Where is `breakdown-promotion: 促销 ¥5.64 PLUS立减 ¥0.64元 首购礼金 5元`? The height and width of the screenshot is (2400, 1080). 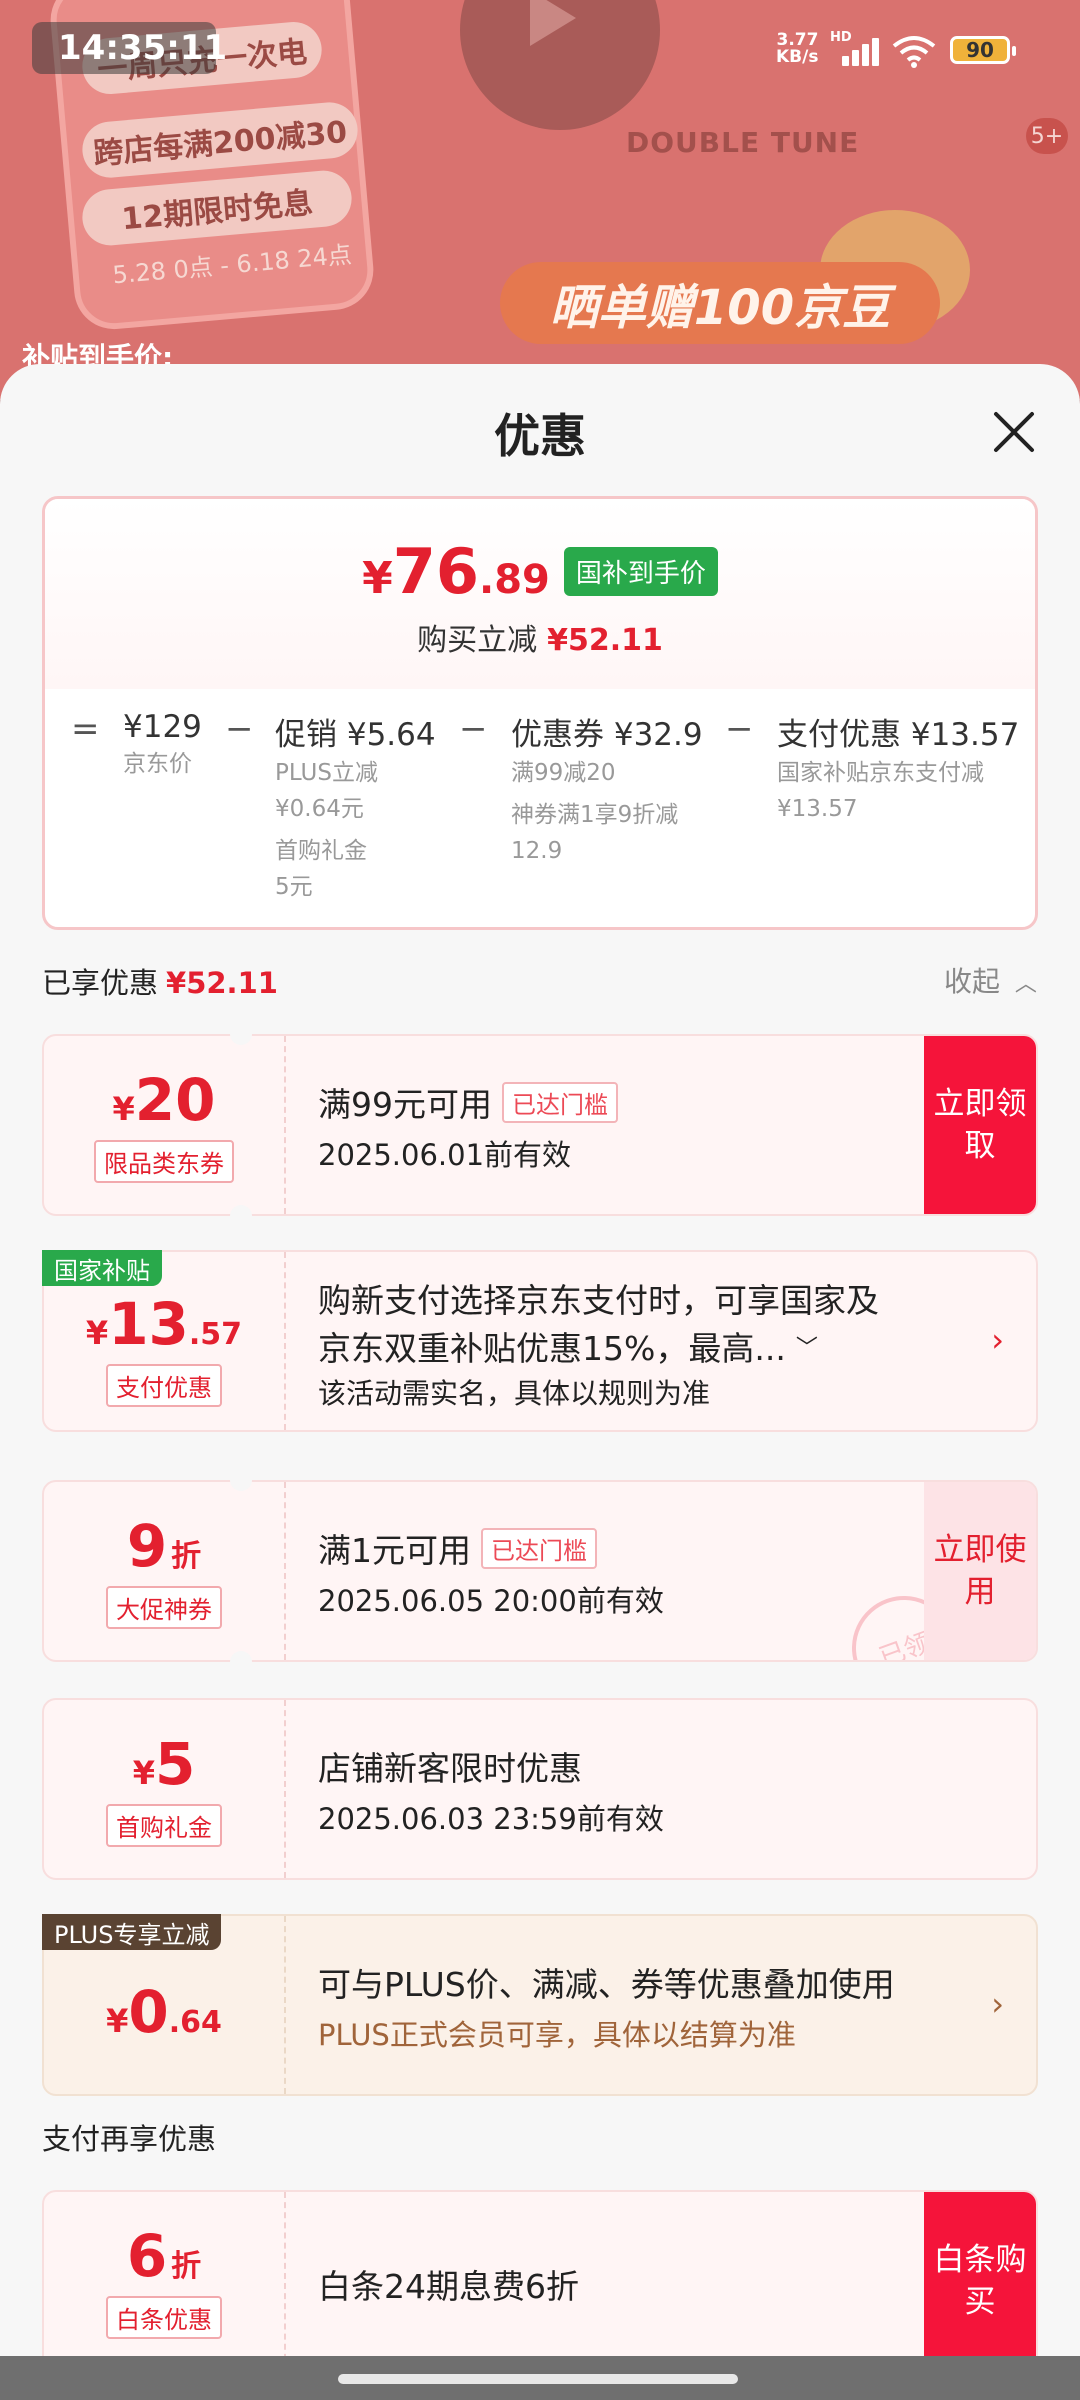
breakdown-promotion: 促销 ¥5.64 PLUS立减 ¥0.64元 首购礼金 5元 is located at coordinates (355, 806).